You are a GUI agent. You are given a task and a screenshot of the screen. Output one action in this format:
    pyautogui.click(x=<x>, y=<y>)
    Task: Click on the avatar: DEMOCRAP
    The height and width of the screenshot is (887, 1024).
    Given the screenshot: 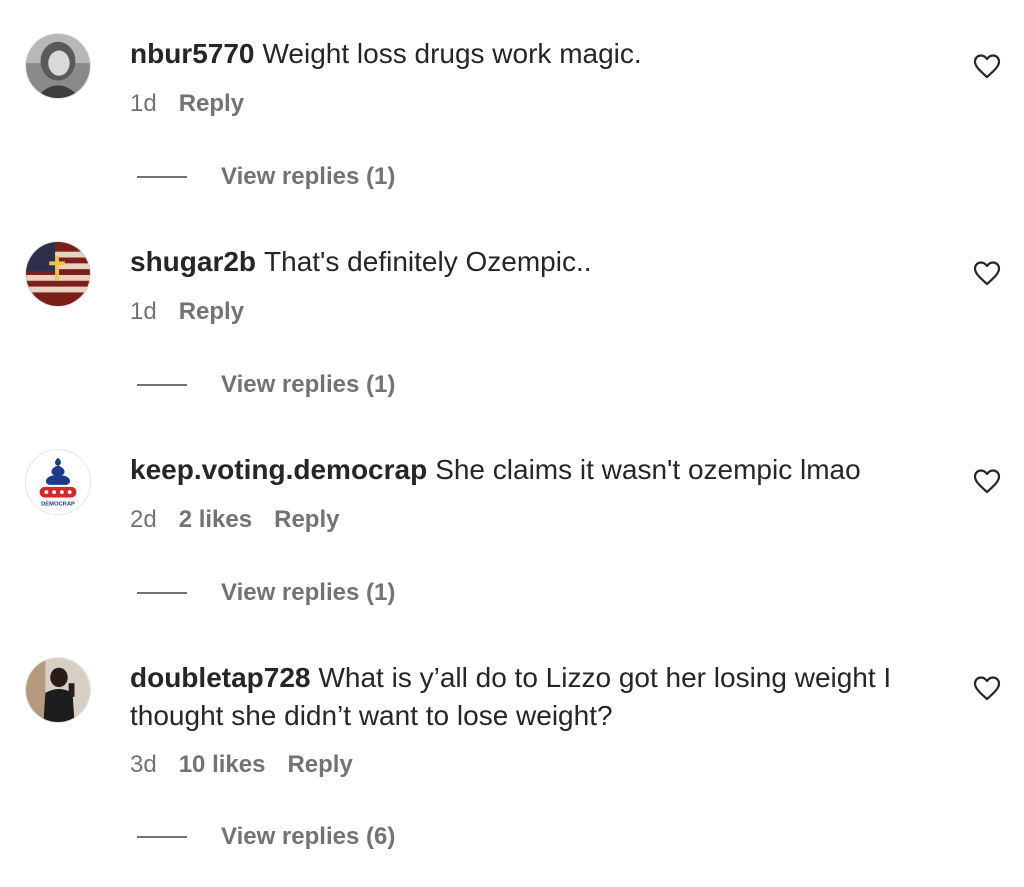 What is the action you would take?
    pyautogui.click(x=58, y=482)
    